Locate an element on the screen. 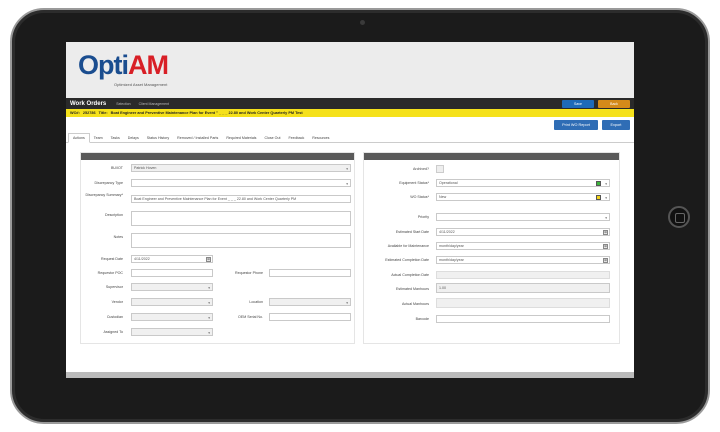 Image resolution: width=720 pixels, height=432 pixels. barcode-label: Barcode is located at coordinates (422, 319).